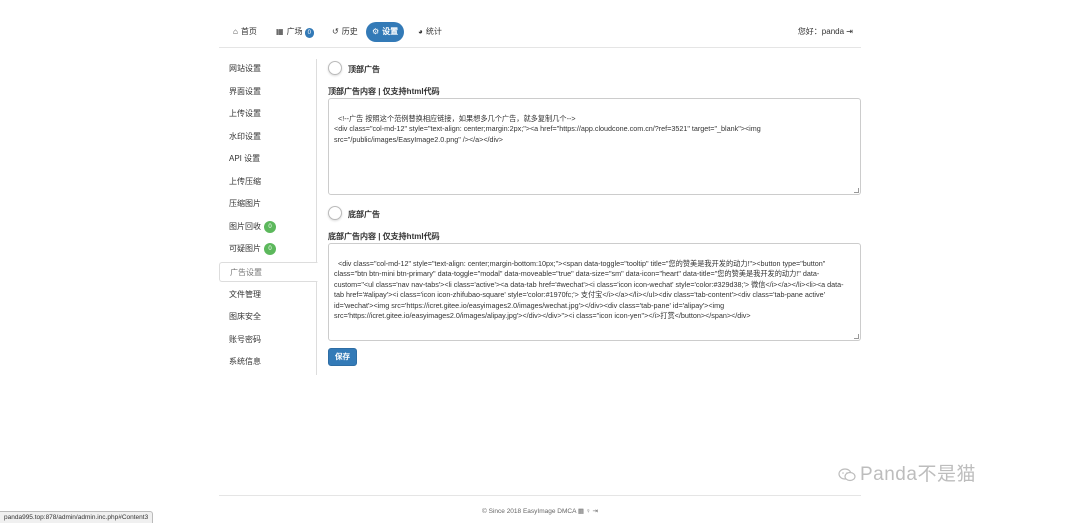 Image resolution: width=1080 pixels, height=523 pixels. I want to click on recycle-count-badge: 0, so click(270, 226).